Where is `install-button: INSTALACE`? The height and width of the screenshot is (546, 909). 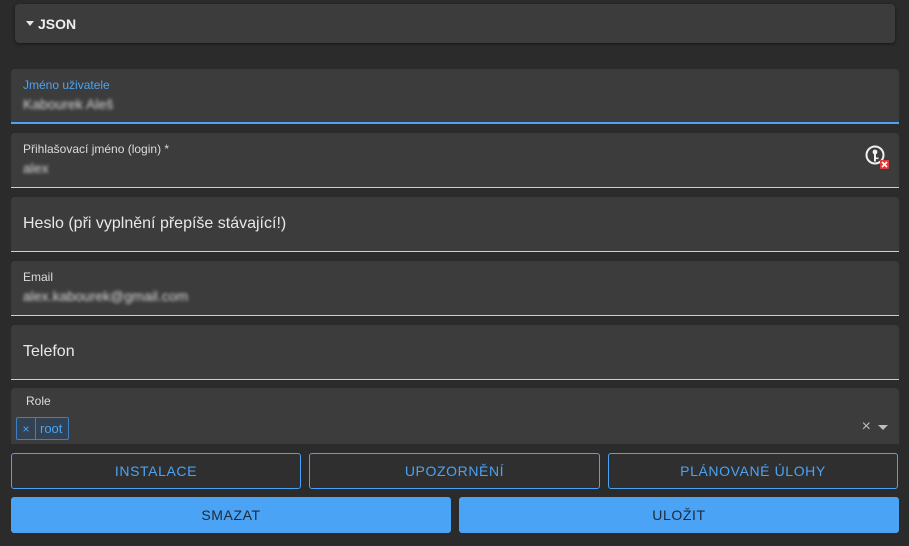
install-button: INSTALACE is located at coordinates (156, 471).